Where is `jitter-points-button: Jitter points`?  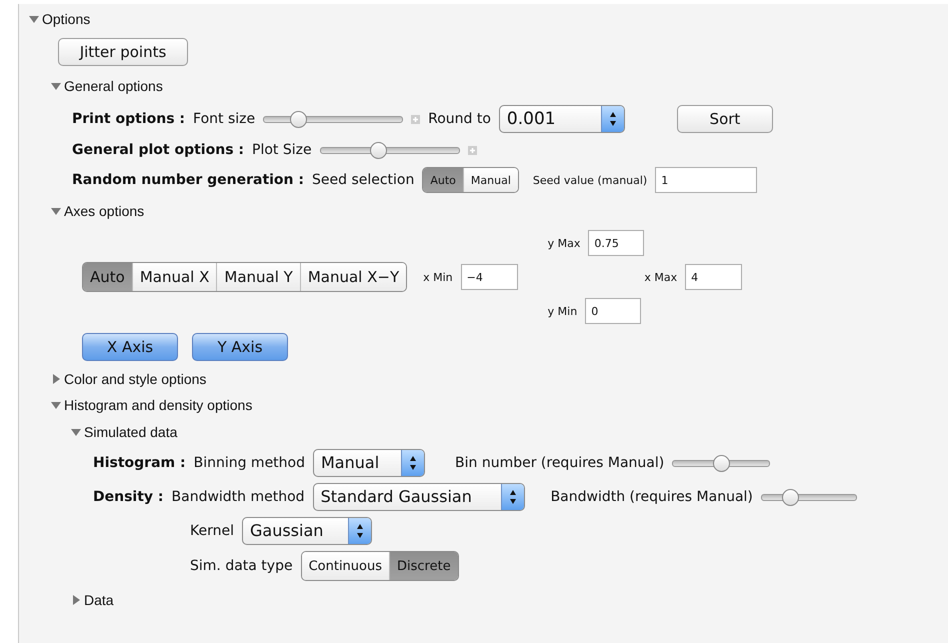 jitter-points-button: Jitter points is located at coordinates (123, 52).